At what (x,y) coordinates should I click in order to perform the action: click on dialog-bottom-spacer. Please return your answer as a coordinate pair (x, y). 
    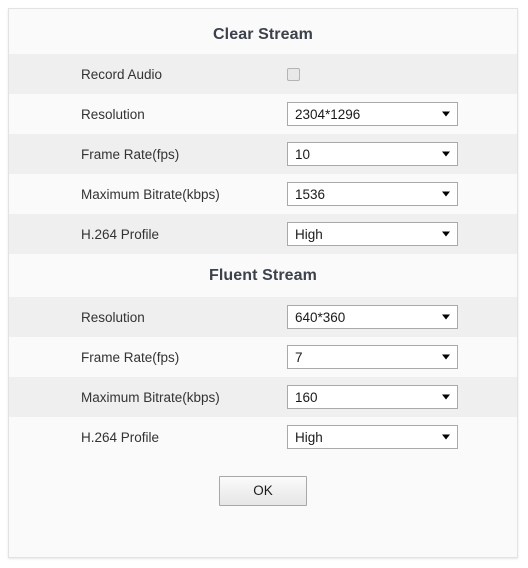
    Looking at the image, I should click on (263, 534).